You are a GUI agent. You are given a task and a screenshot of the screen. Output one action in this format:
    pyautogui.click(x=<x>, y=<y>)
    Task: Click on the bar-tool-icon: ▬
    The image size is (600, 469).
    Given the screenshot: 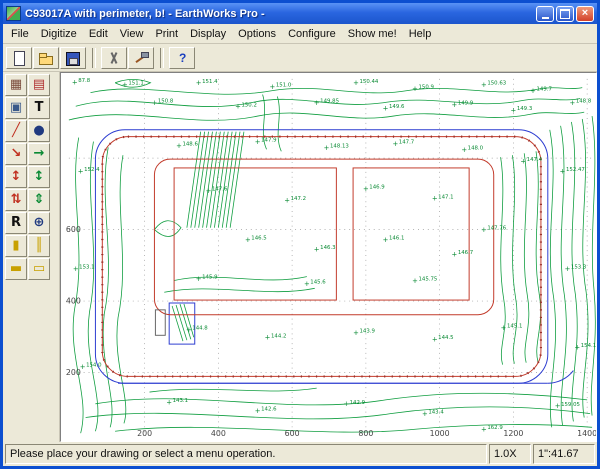 What is the action you would take?
    pyautogui.click(x=16, y=268)
    